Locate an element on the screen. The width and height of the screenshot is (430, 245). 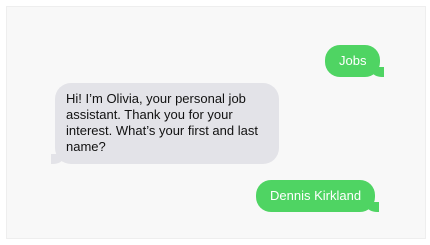
message-text: Jobs is located at coordinates (353, 60).